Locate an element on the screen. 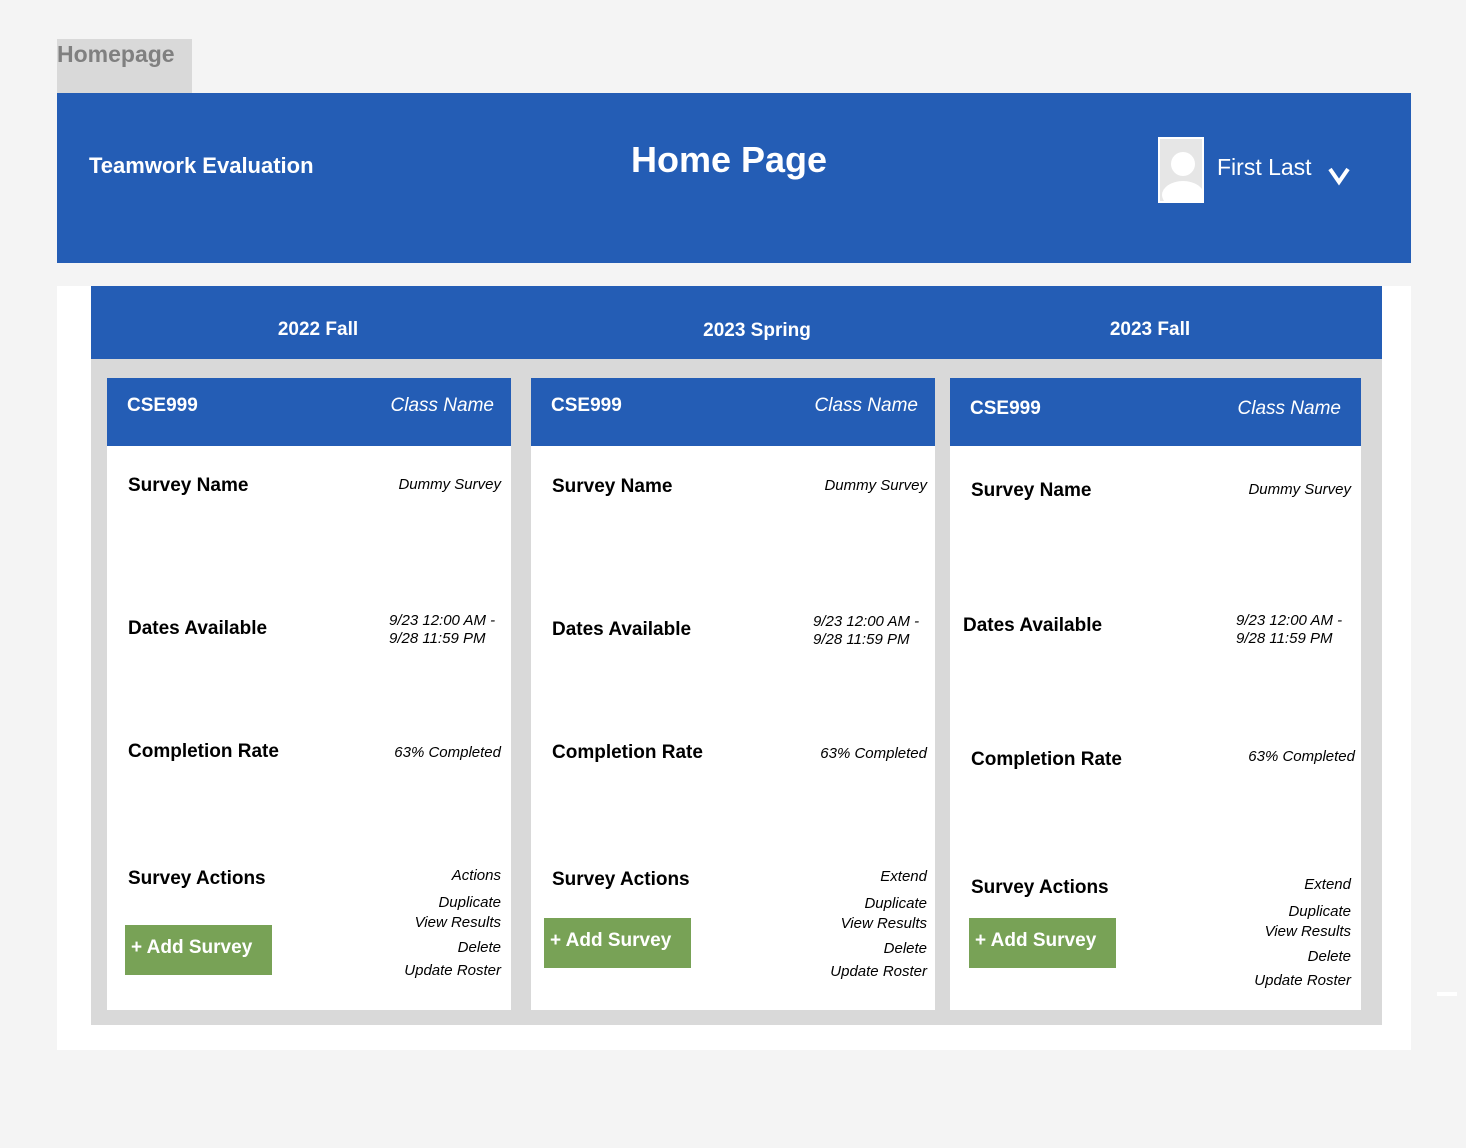 This screenshot has width=1466, height=1148. user-avatar-icon is located at coordinates (1181, 170).